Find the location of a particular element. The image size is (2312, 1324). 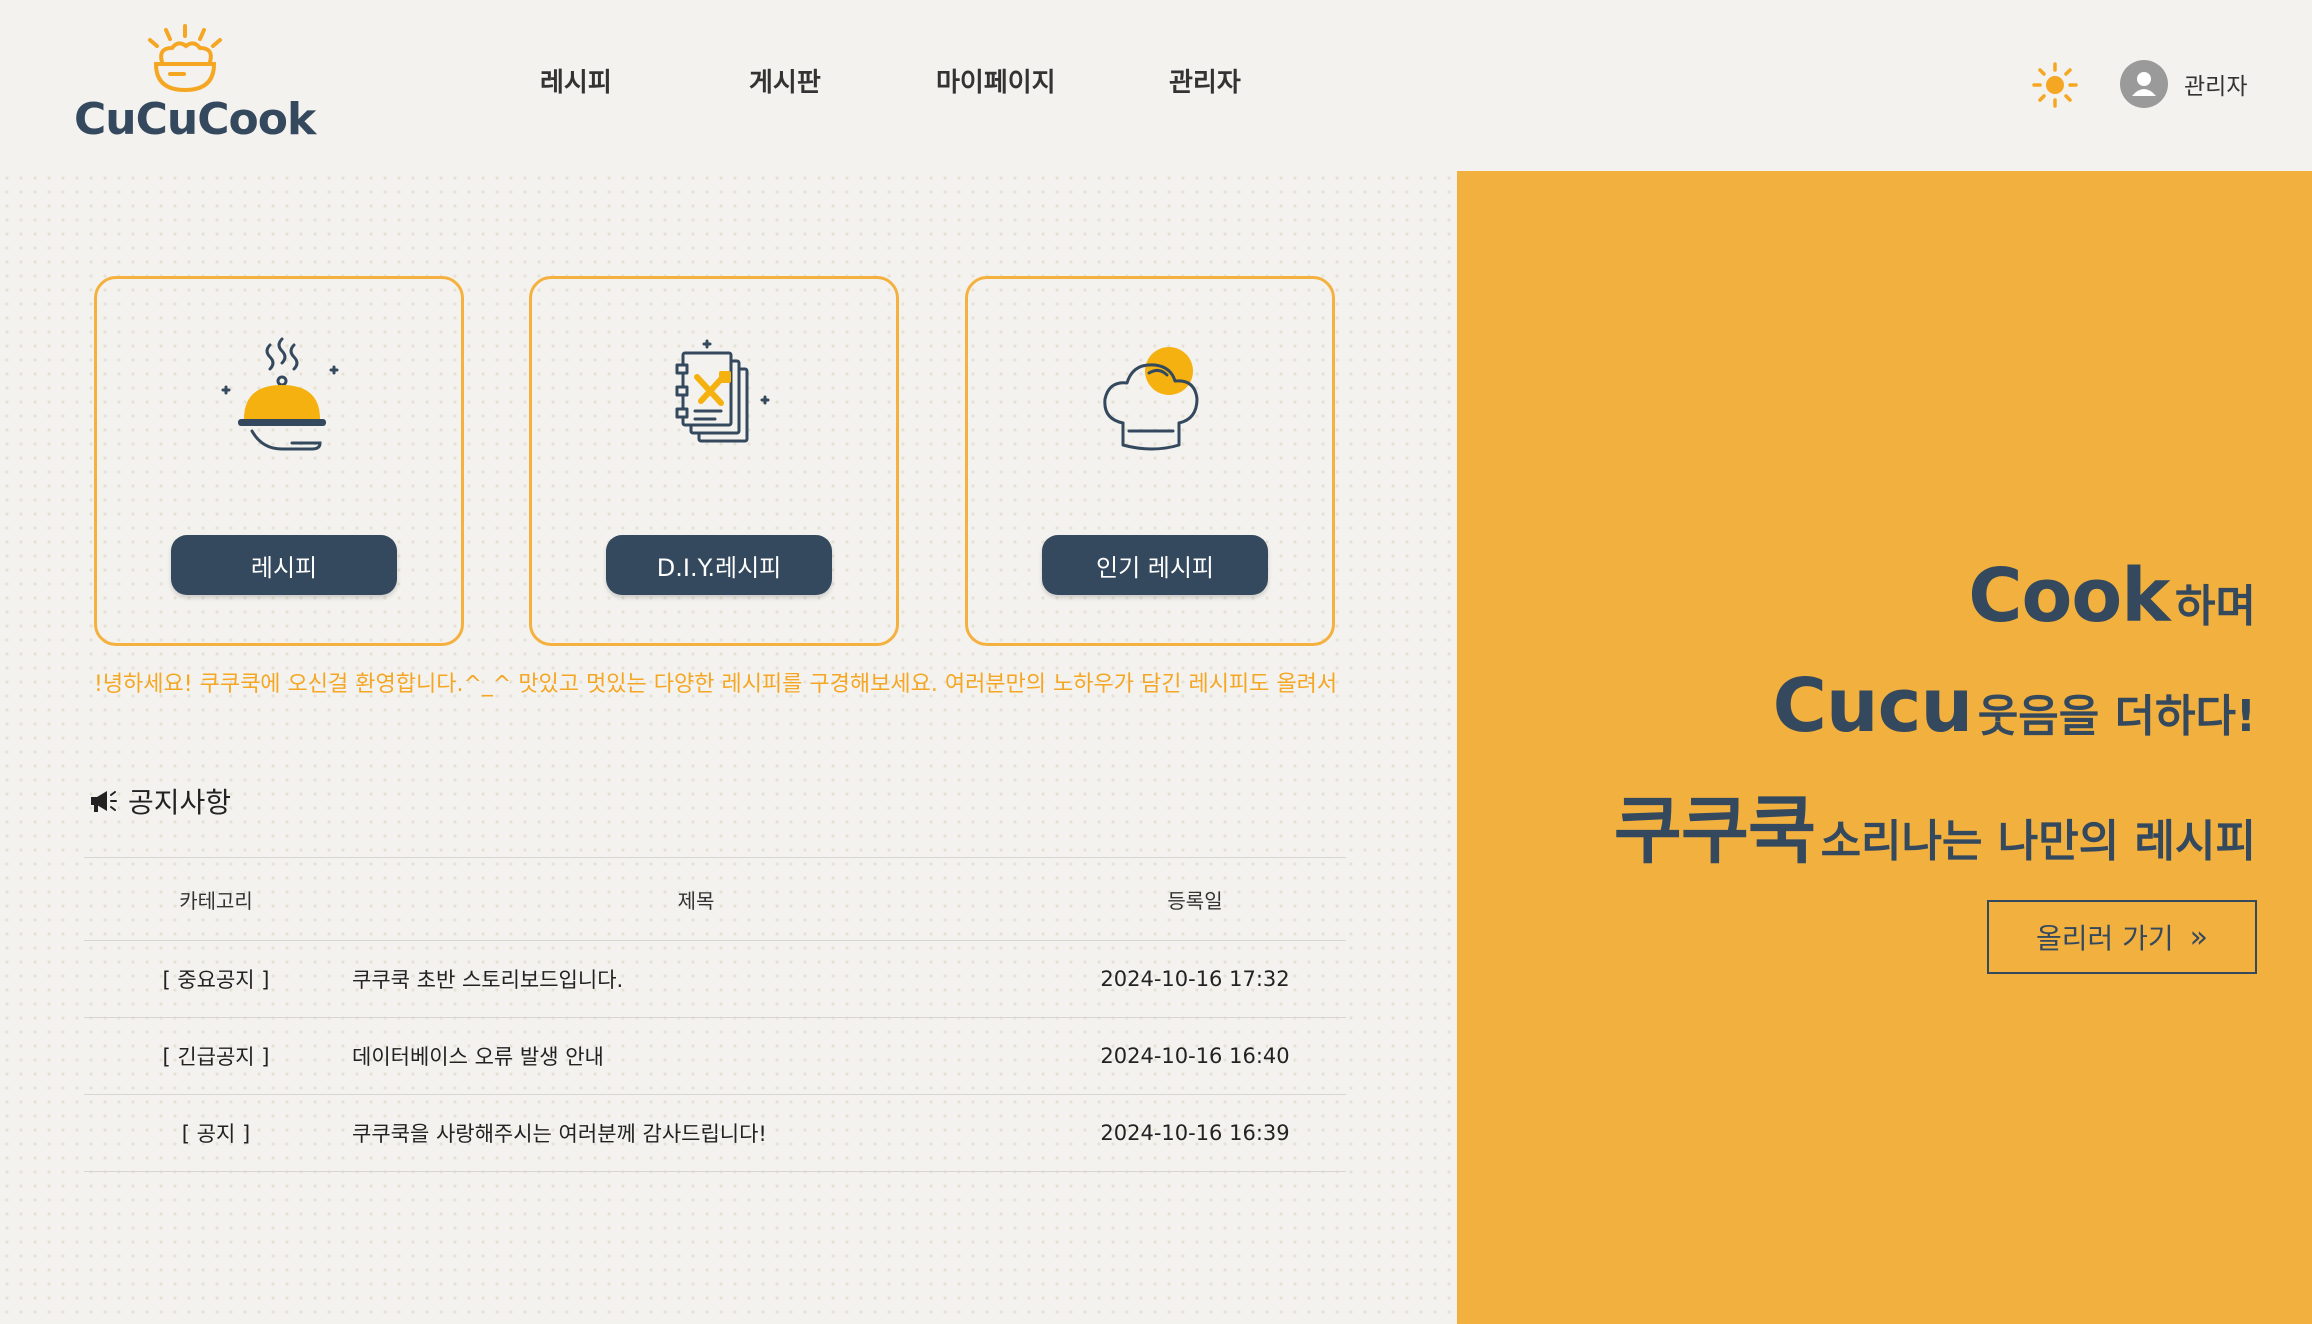

user-icon is located at coordinates (2144, 84).